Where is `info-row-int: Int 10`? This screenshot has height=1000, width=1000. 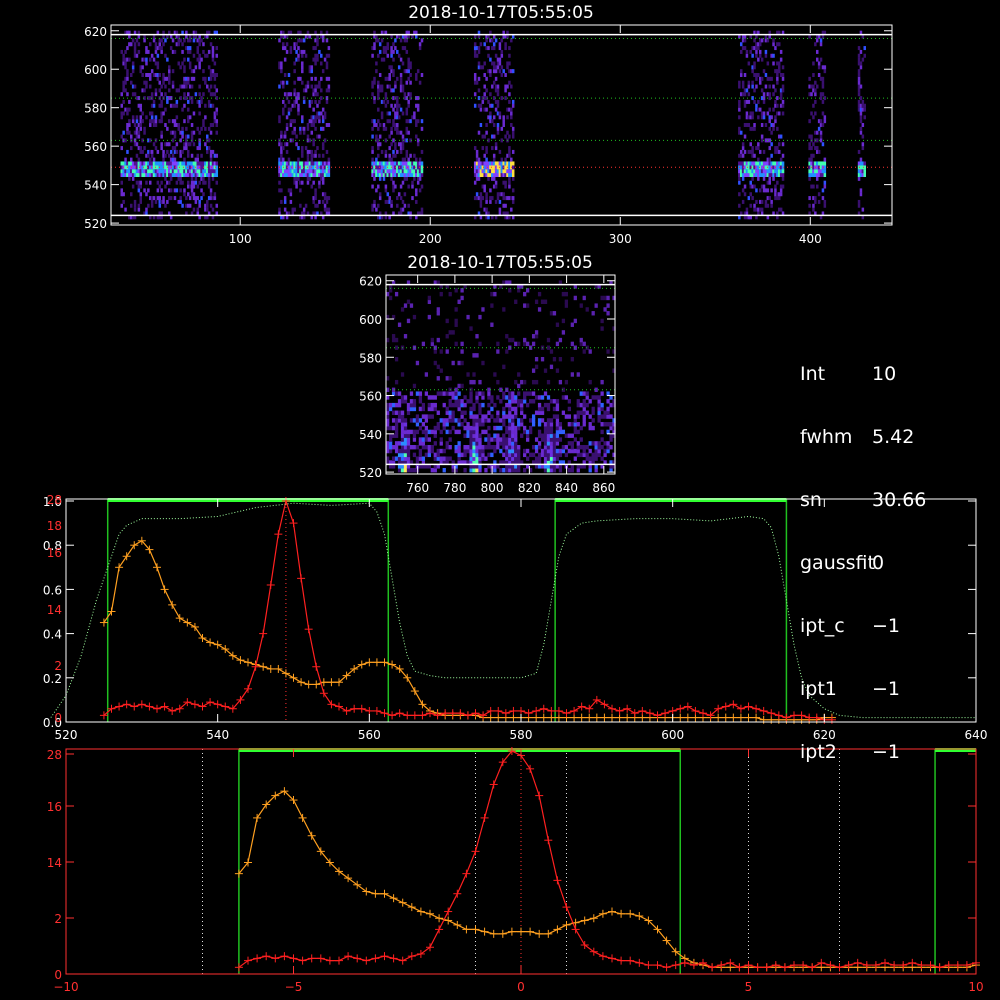 info-row-int: Int 10 is located at coordinates (848, 374).